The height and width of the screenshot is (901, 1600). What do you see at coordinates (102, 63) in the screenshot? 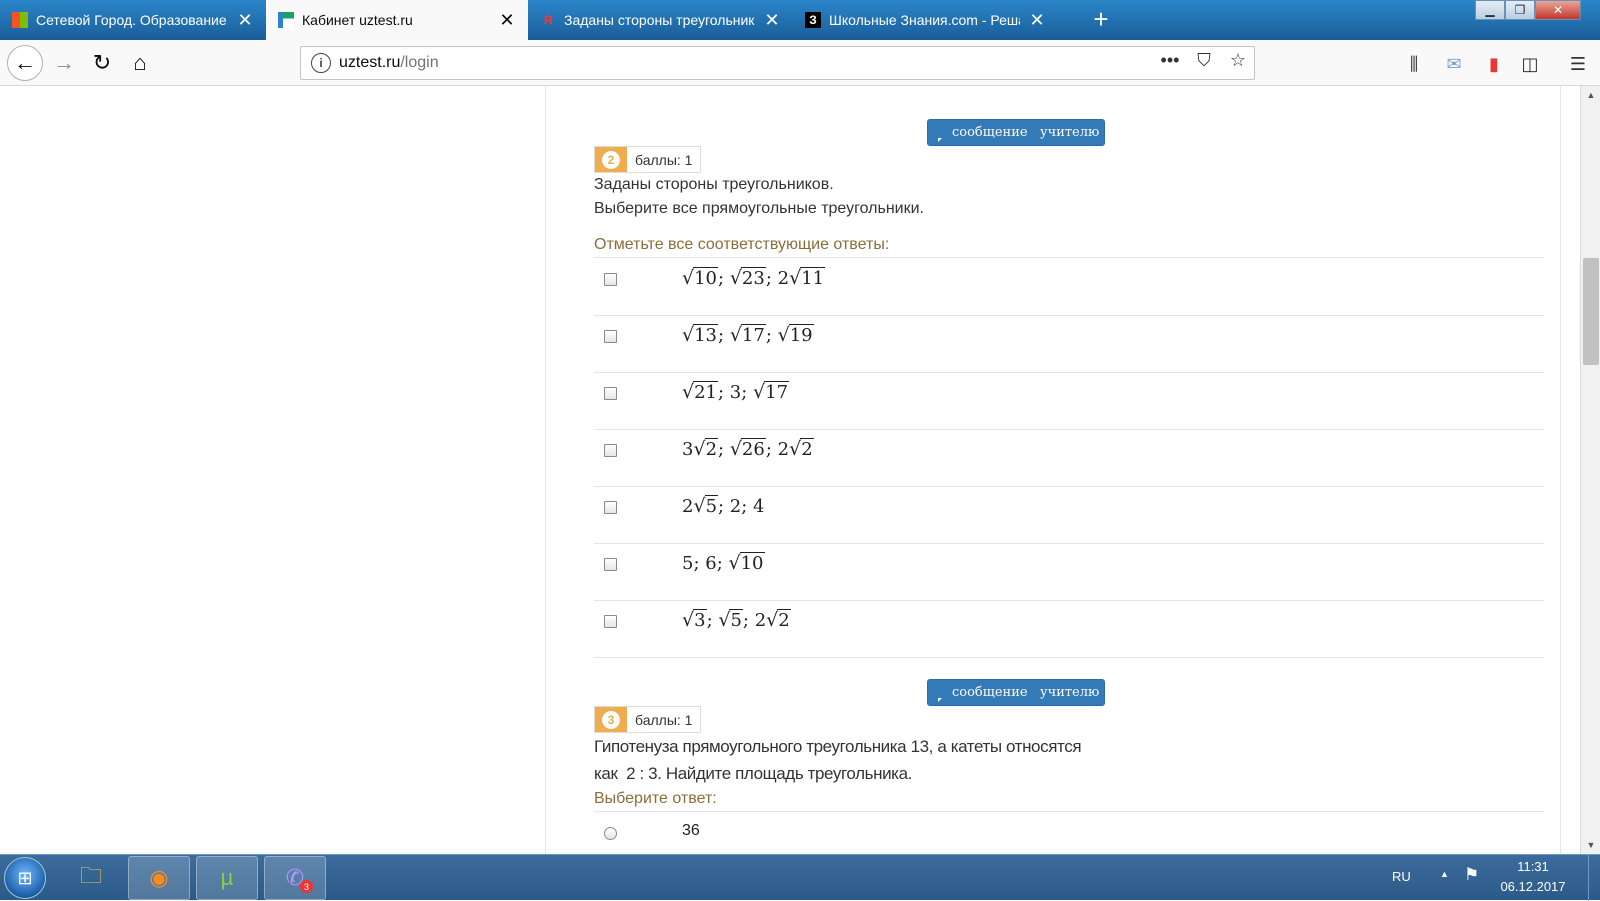
I see `reload-button: ↻` at bounding box center [102, 63].